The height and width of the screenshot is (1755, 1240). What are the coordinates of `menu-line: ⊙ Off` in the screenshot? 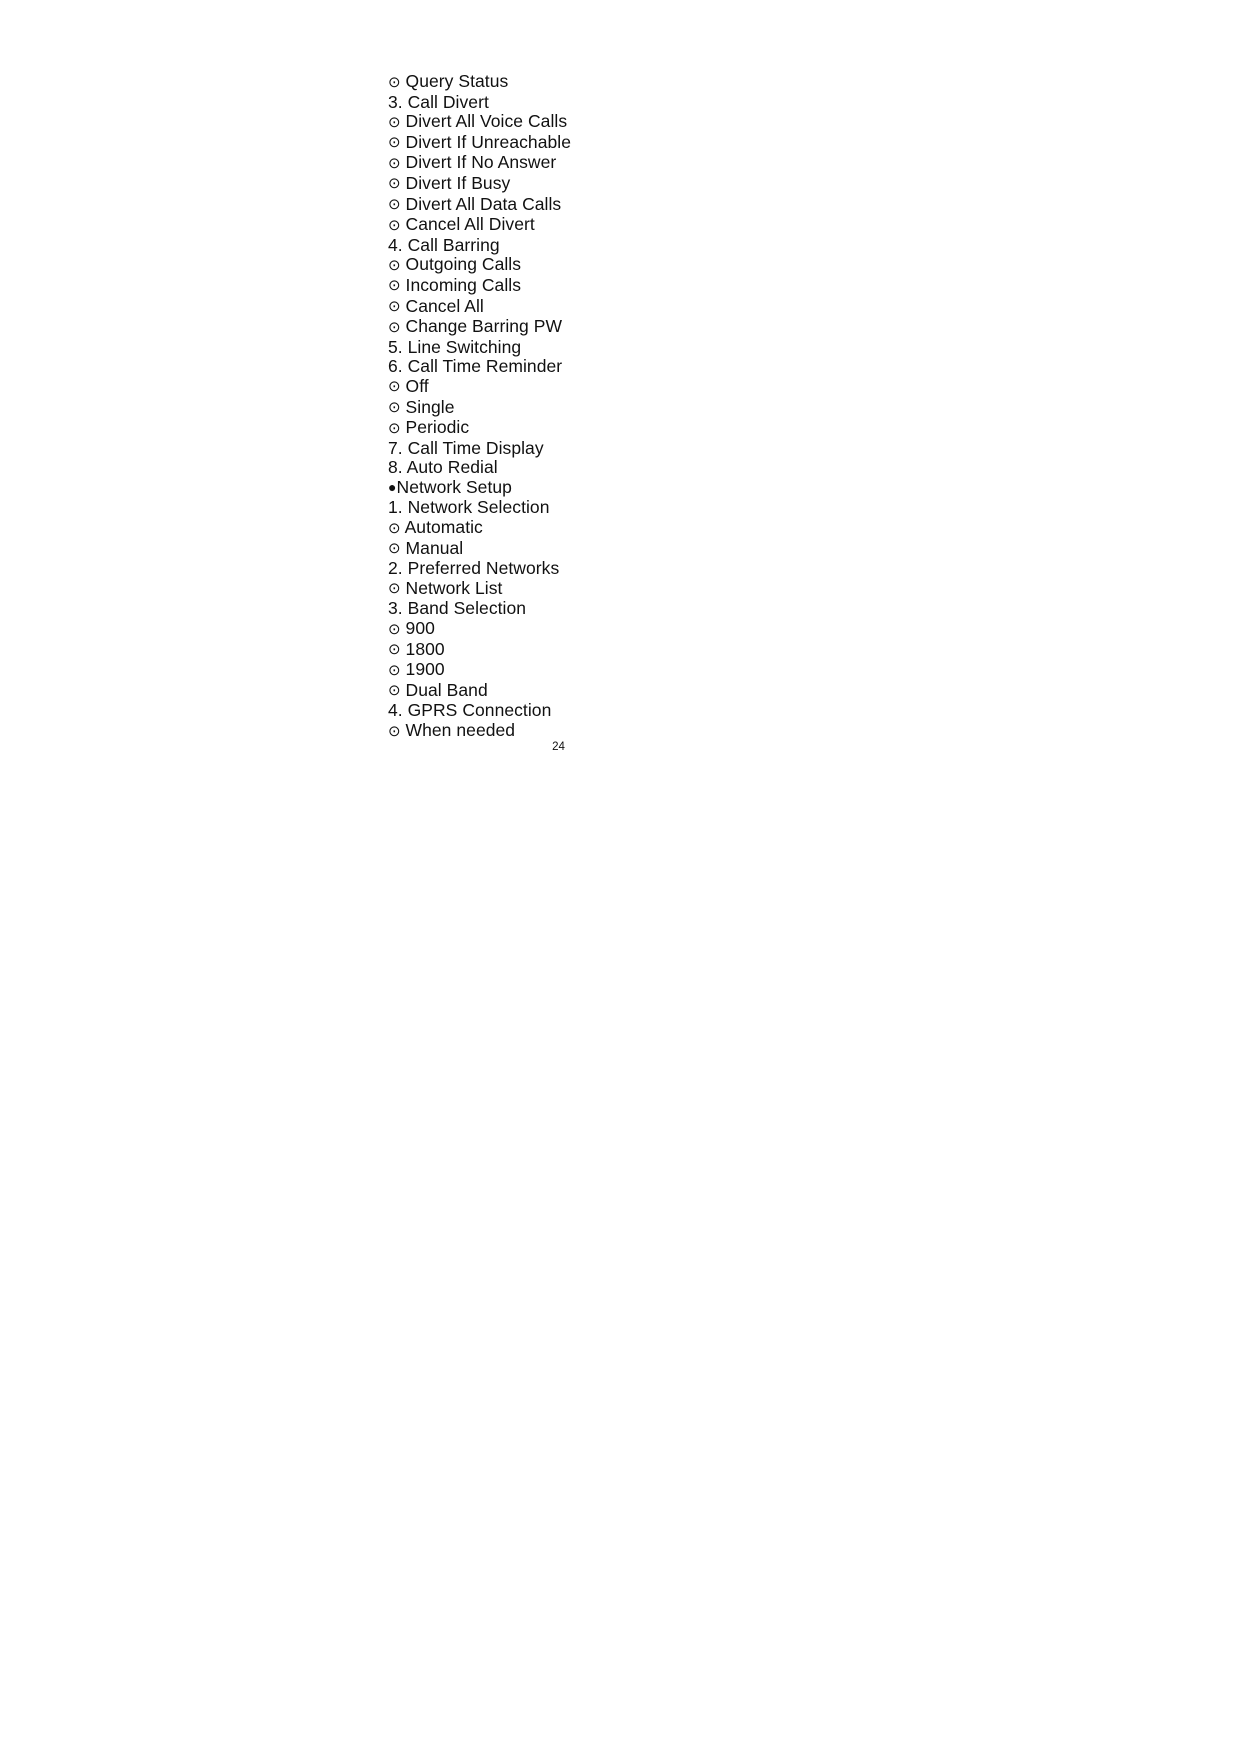 It's located at (738, 386).